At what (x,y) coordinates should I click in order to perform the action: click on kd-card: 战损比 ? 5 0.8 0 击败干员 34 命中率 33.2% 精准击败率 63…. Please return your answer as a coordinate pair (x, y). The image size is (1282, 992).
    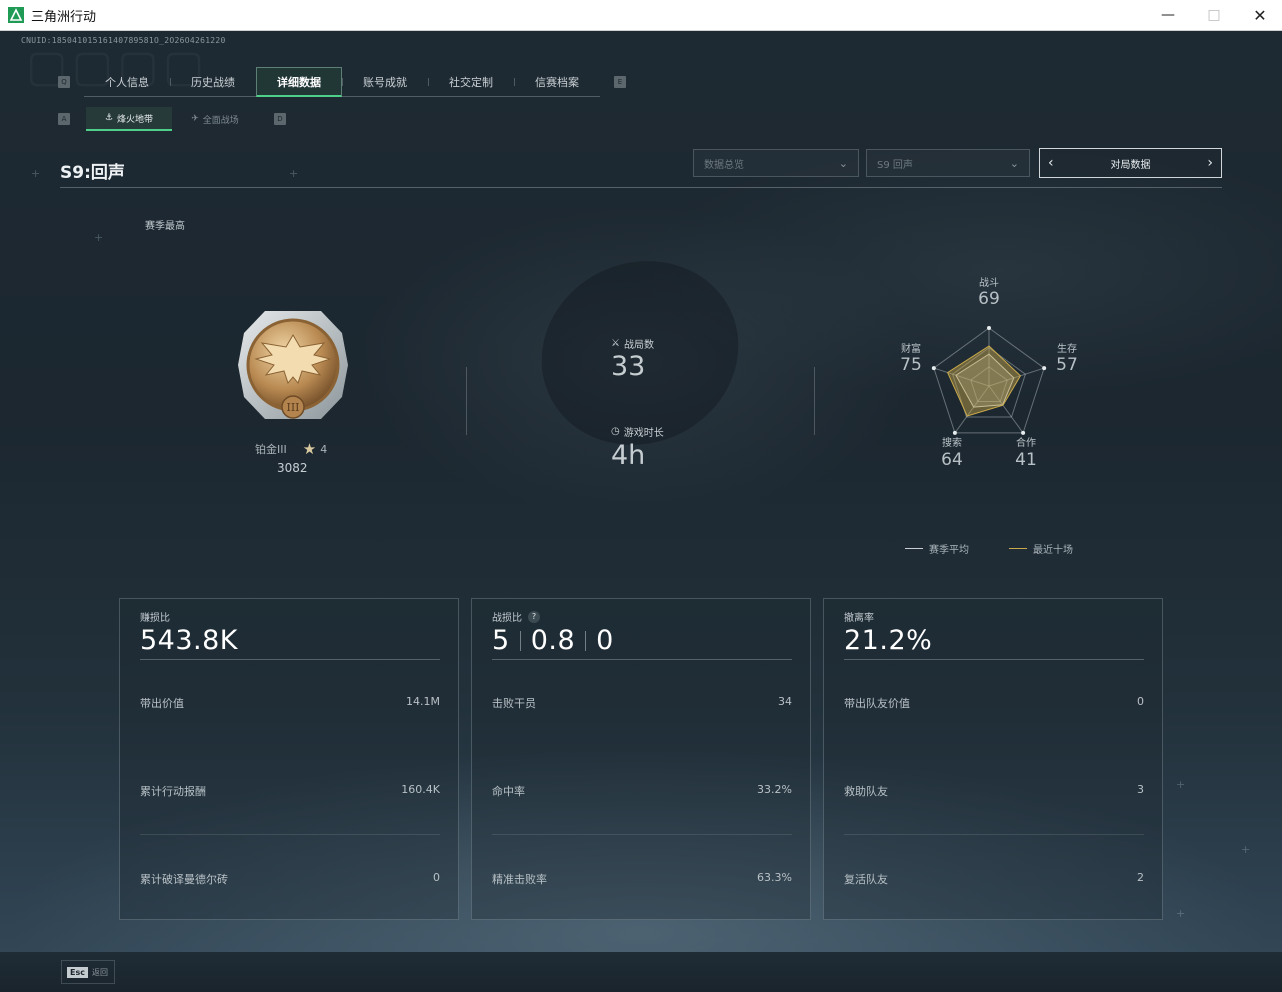
    Looking at the image, I should click on (641, 759).